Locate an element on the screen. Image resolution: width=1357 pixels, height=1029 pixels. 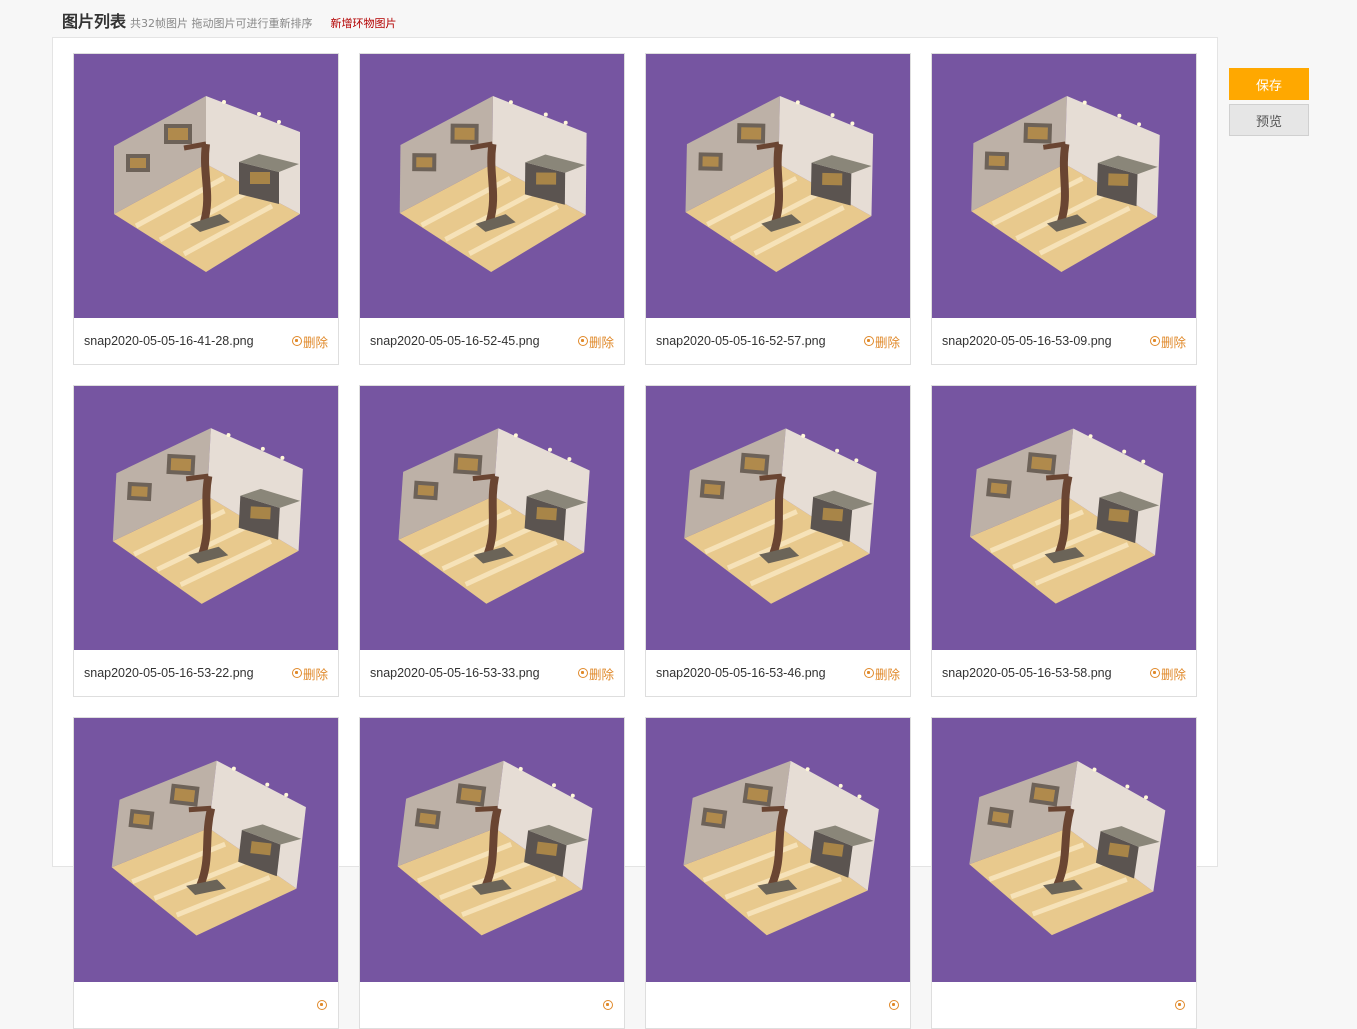
image-count-hint: 共32帧图片 拖动图片可进行重新排序 is located at coordinates (221, 23).